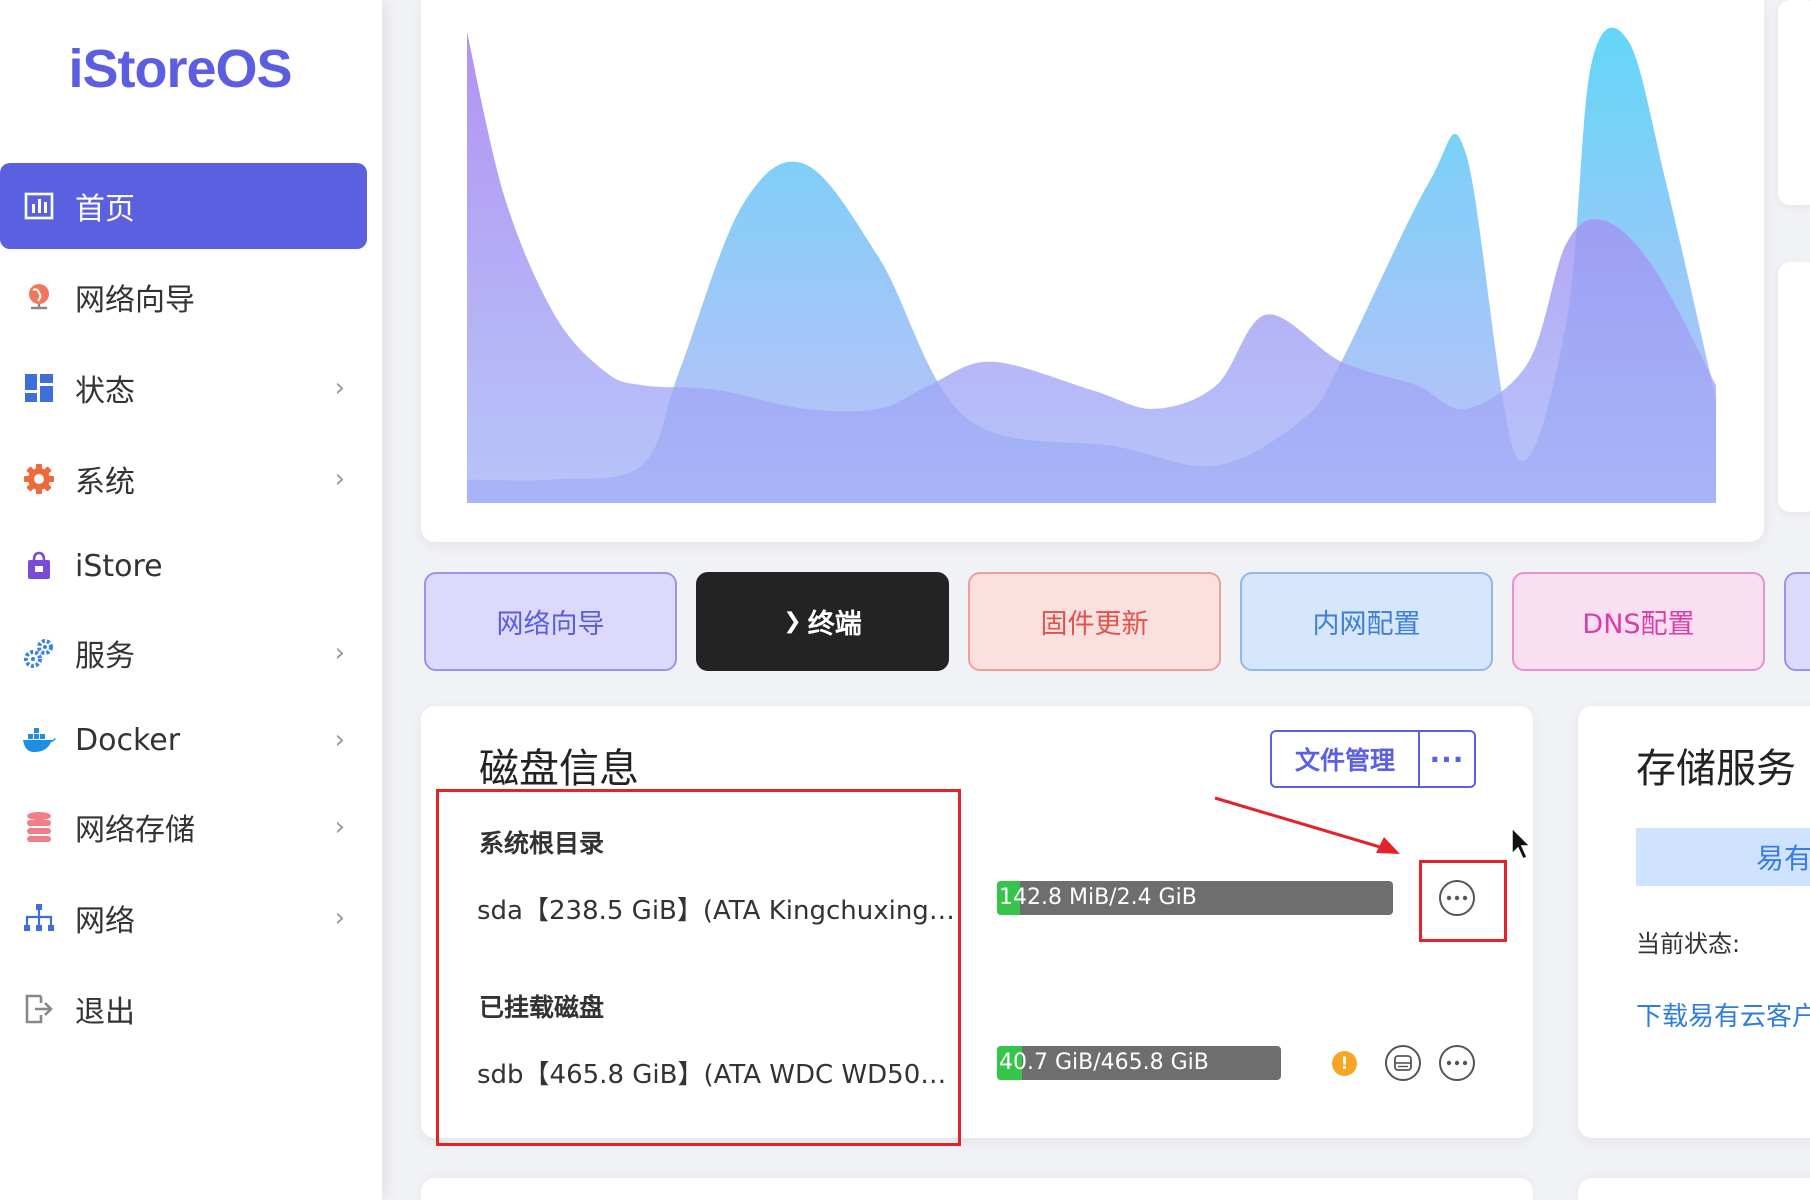  What do you see at coordinates (1794, 102) in the screenshot?
I see `side-card-top` at bounding box center [1794, 102].